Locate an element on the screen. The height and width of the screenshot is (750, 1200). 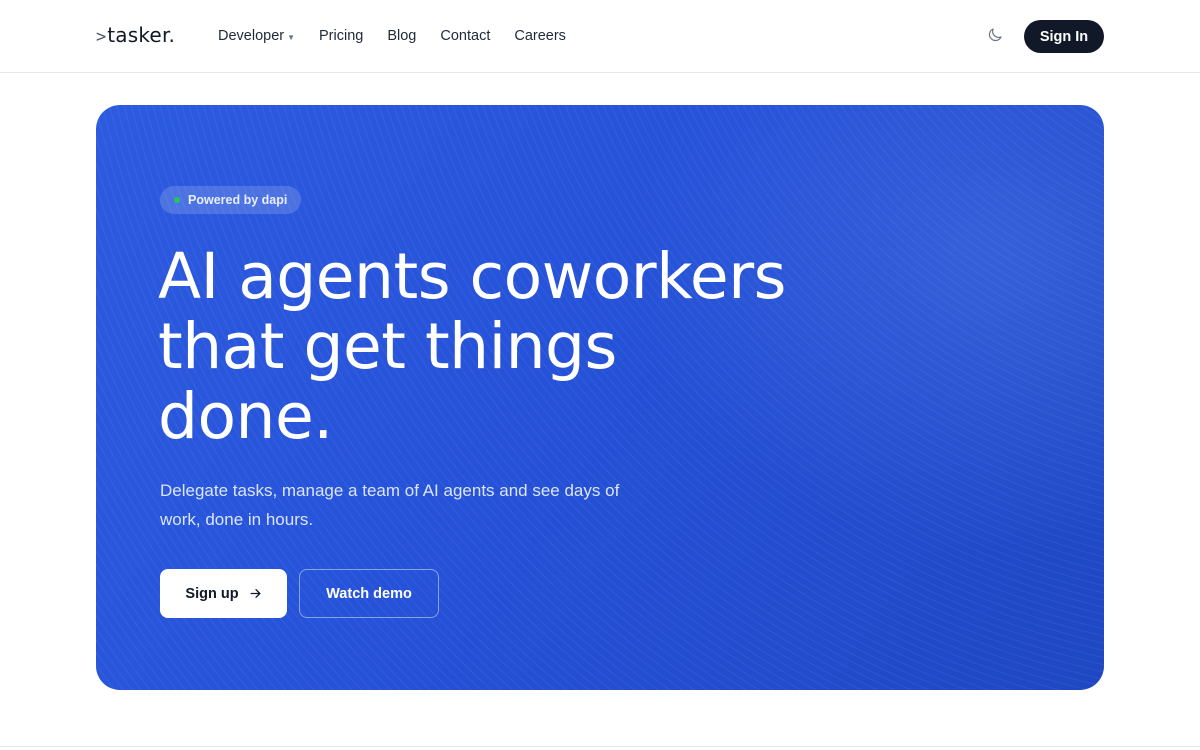
sign-in-button: Sign In is located at coordinates (1064, 36).